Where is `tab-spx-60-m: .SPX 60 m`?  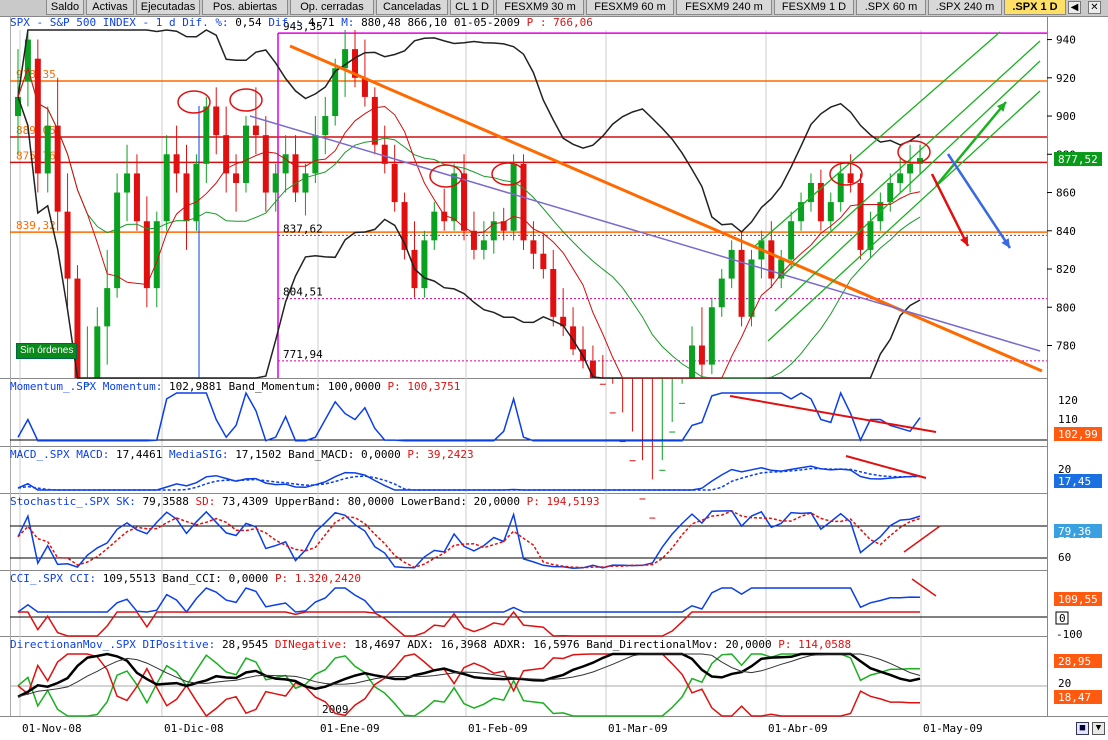
tab-spx-60-m: .SPX 60 m is located at coordinates (891, 7).